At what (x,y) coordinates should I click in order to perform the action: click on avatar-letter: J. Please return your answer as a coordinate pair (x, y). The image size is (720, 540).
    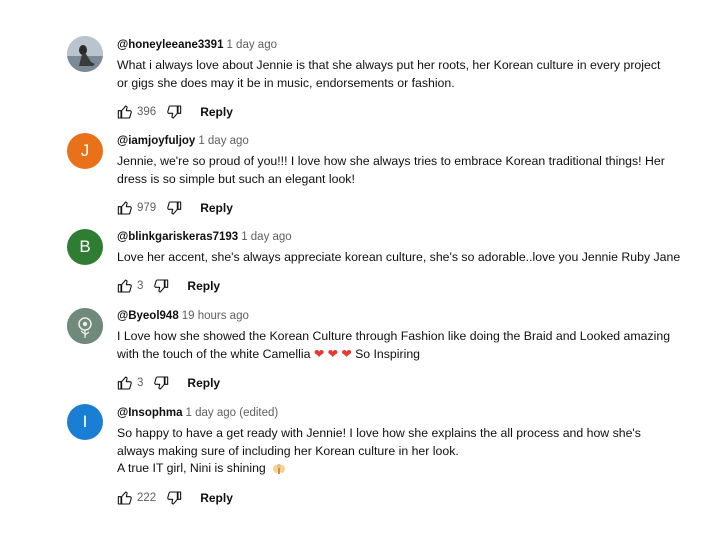
    Looking at the image, I should click on (85, 150).